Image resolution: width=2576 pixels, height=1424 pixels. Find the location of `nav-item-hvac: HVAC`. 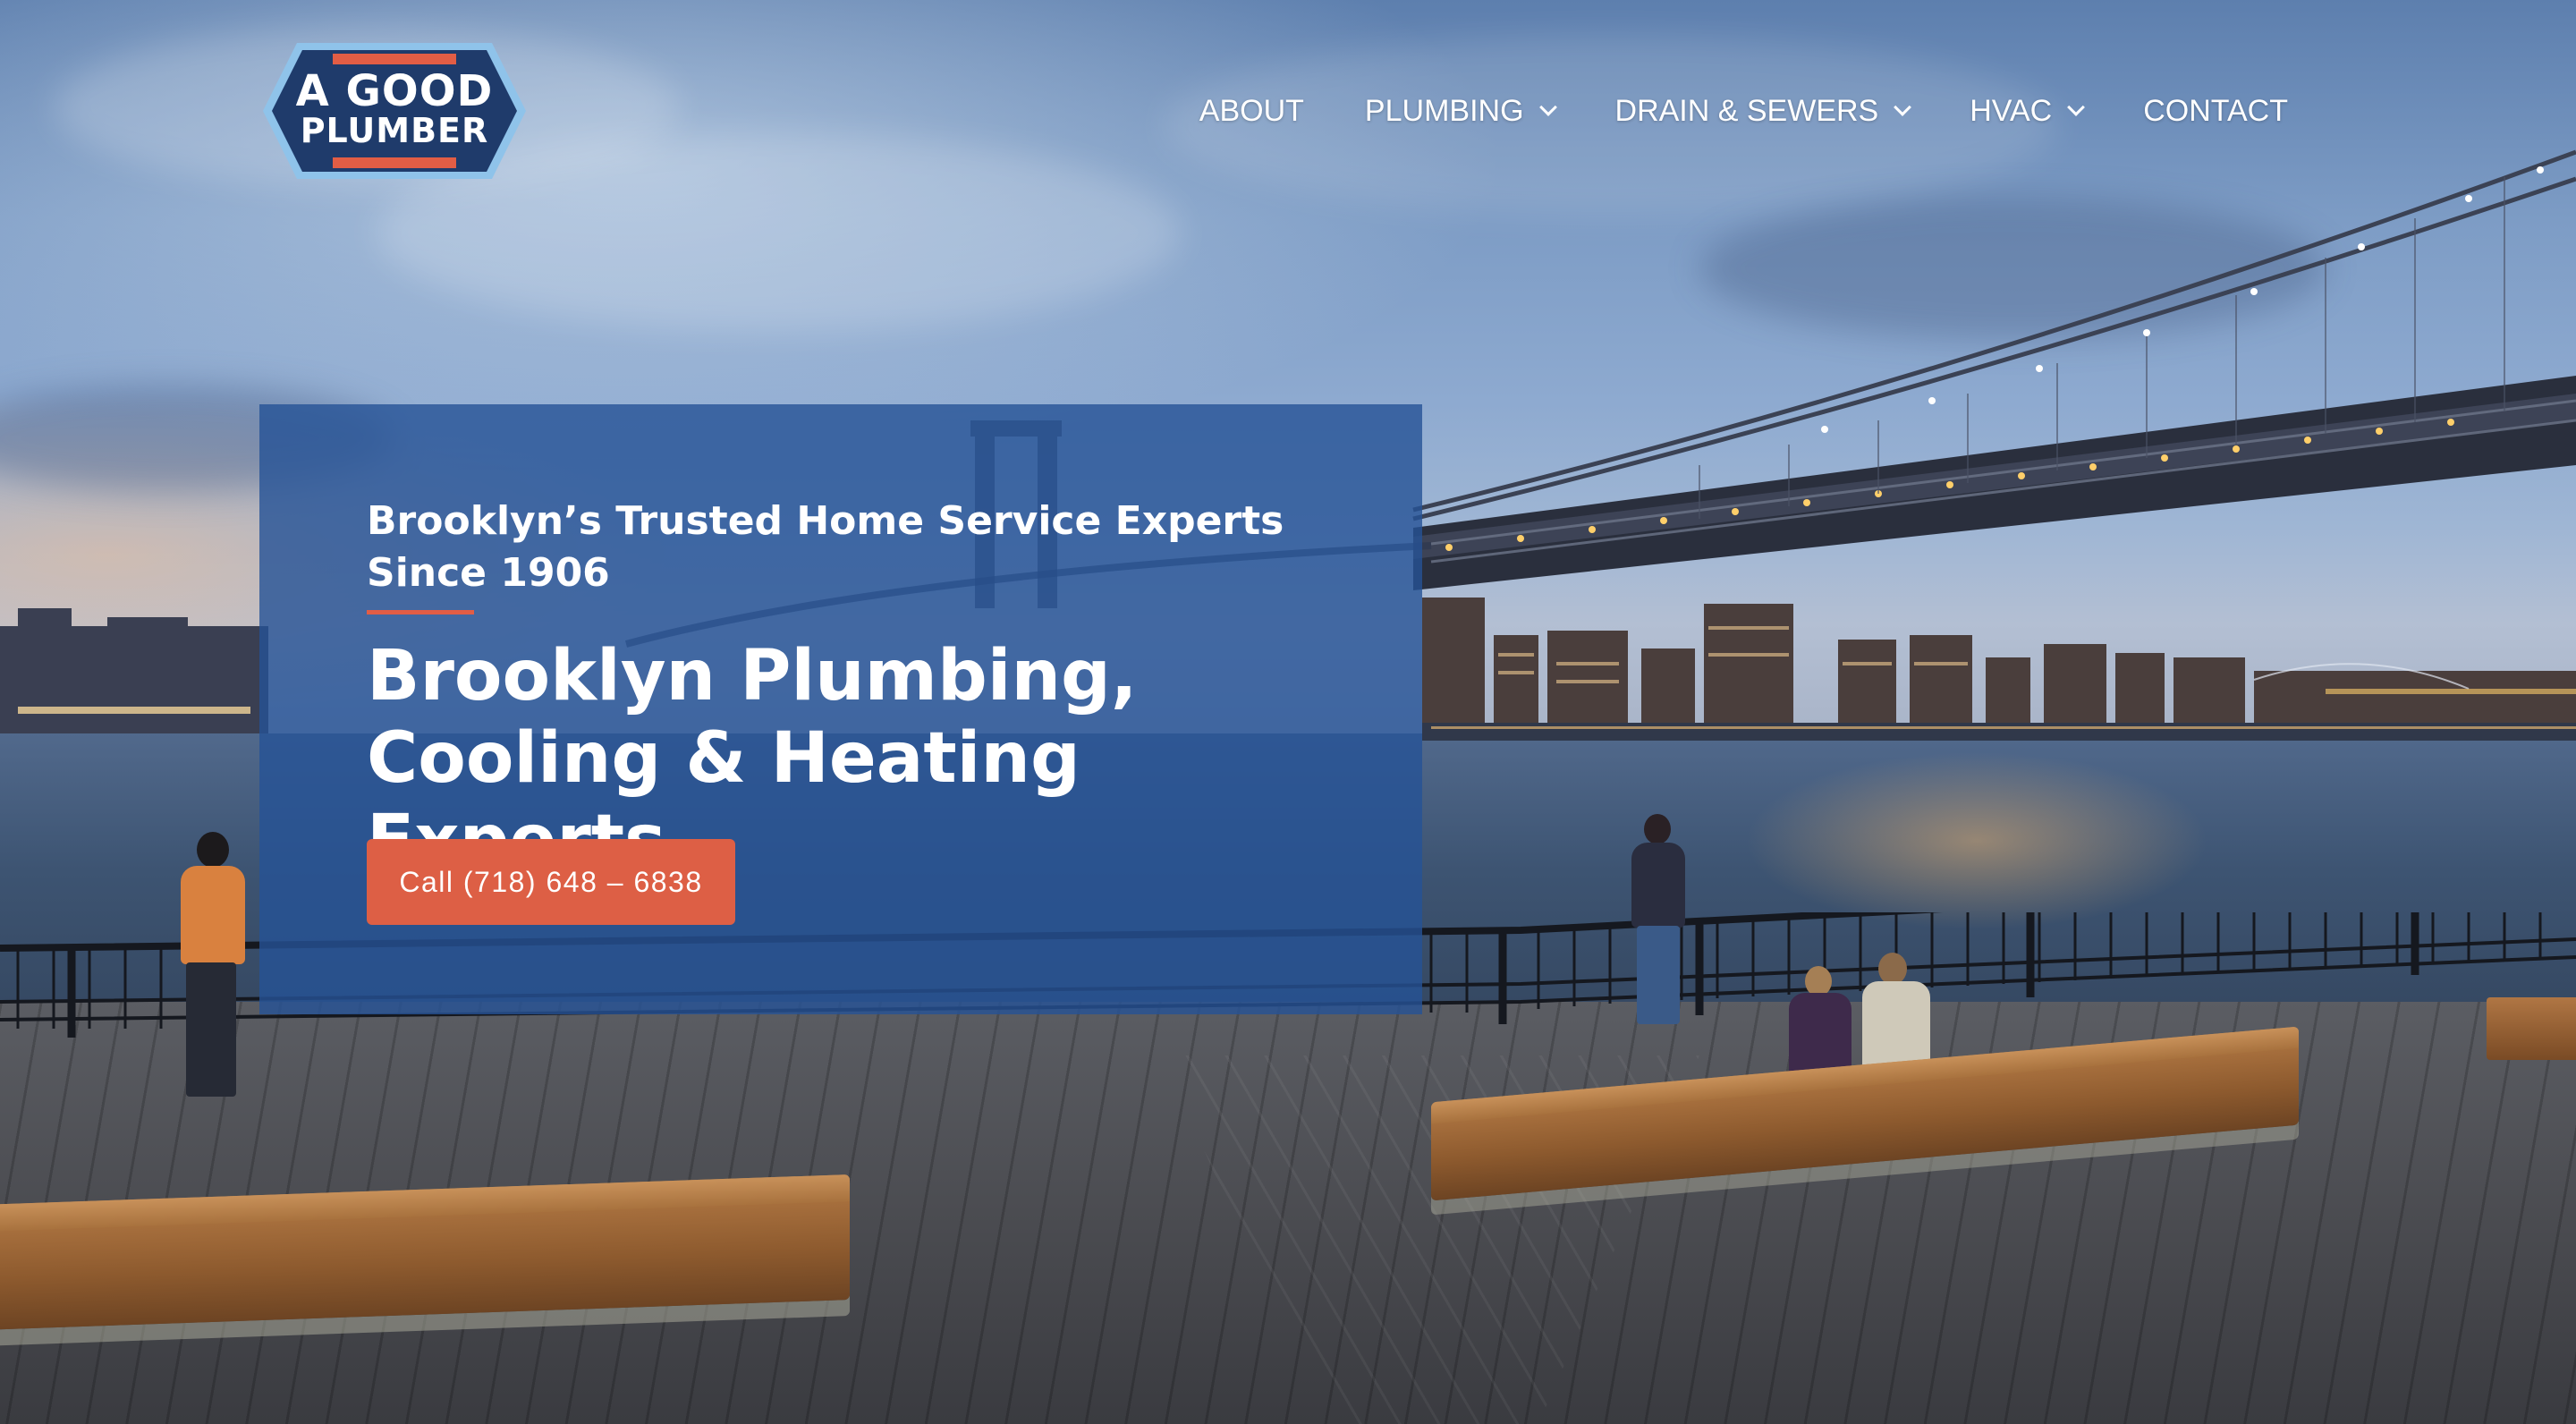

nav-item-hvac: HVAC is located at coordinates (2028, 111).